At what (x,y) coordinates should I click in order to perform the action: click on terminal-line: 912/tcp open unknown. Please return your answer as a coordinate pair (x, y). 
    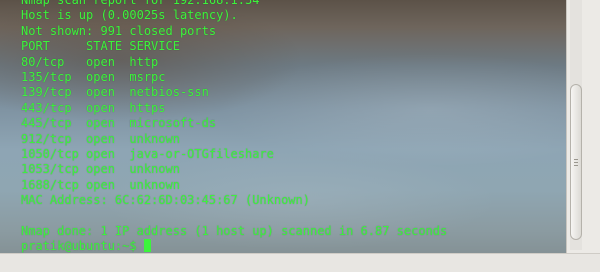
    Looking at the image, I should click on (100, 138).